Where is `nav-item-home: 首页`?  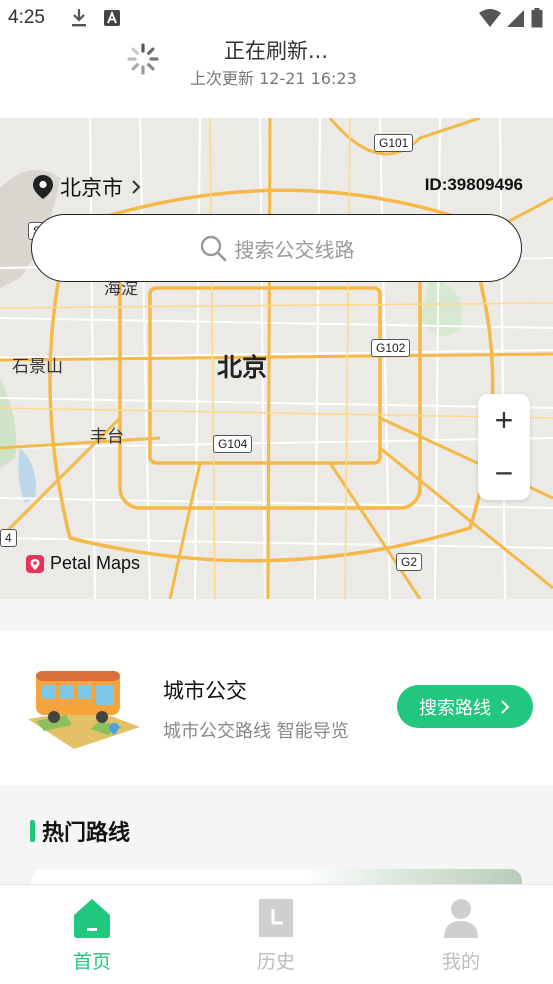
nav-item-home: 首页 is located at coordinates (92, 934).